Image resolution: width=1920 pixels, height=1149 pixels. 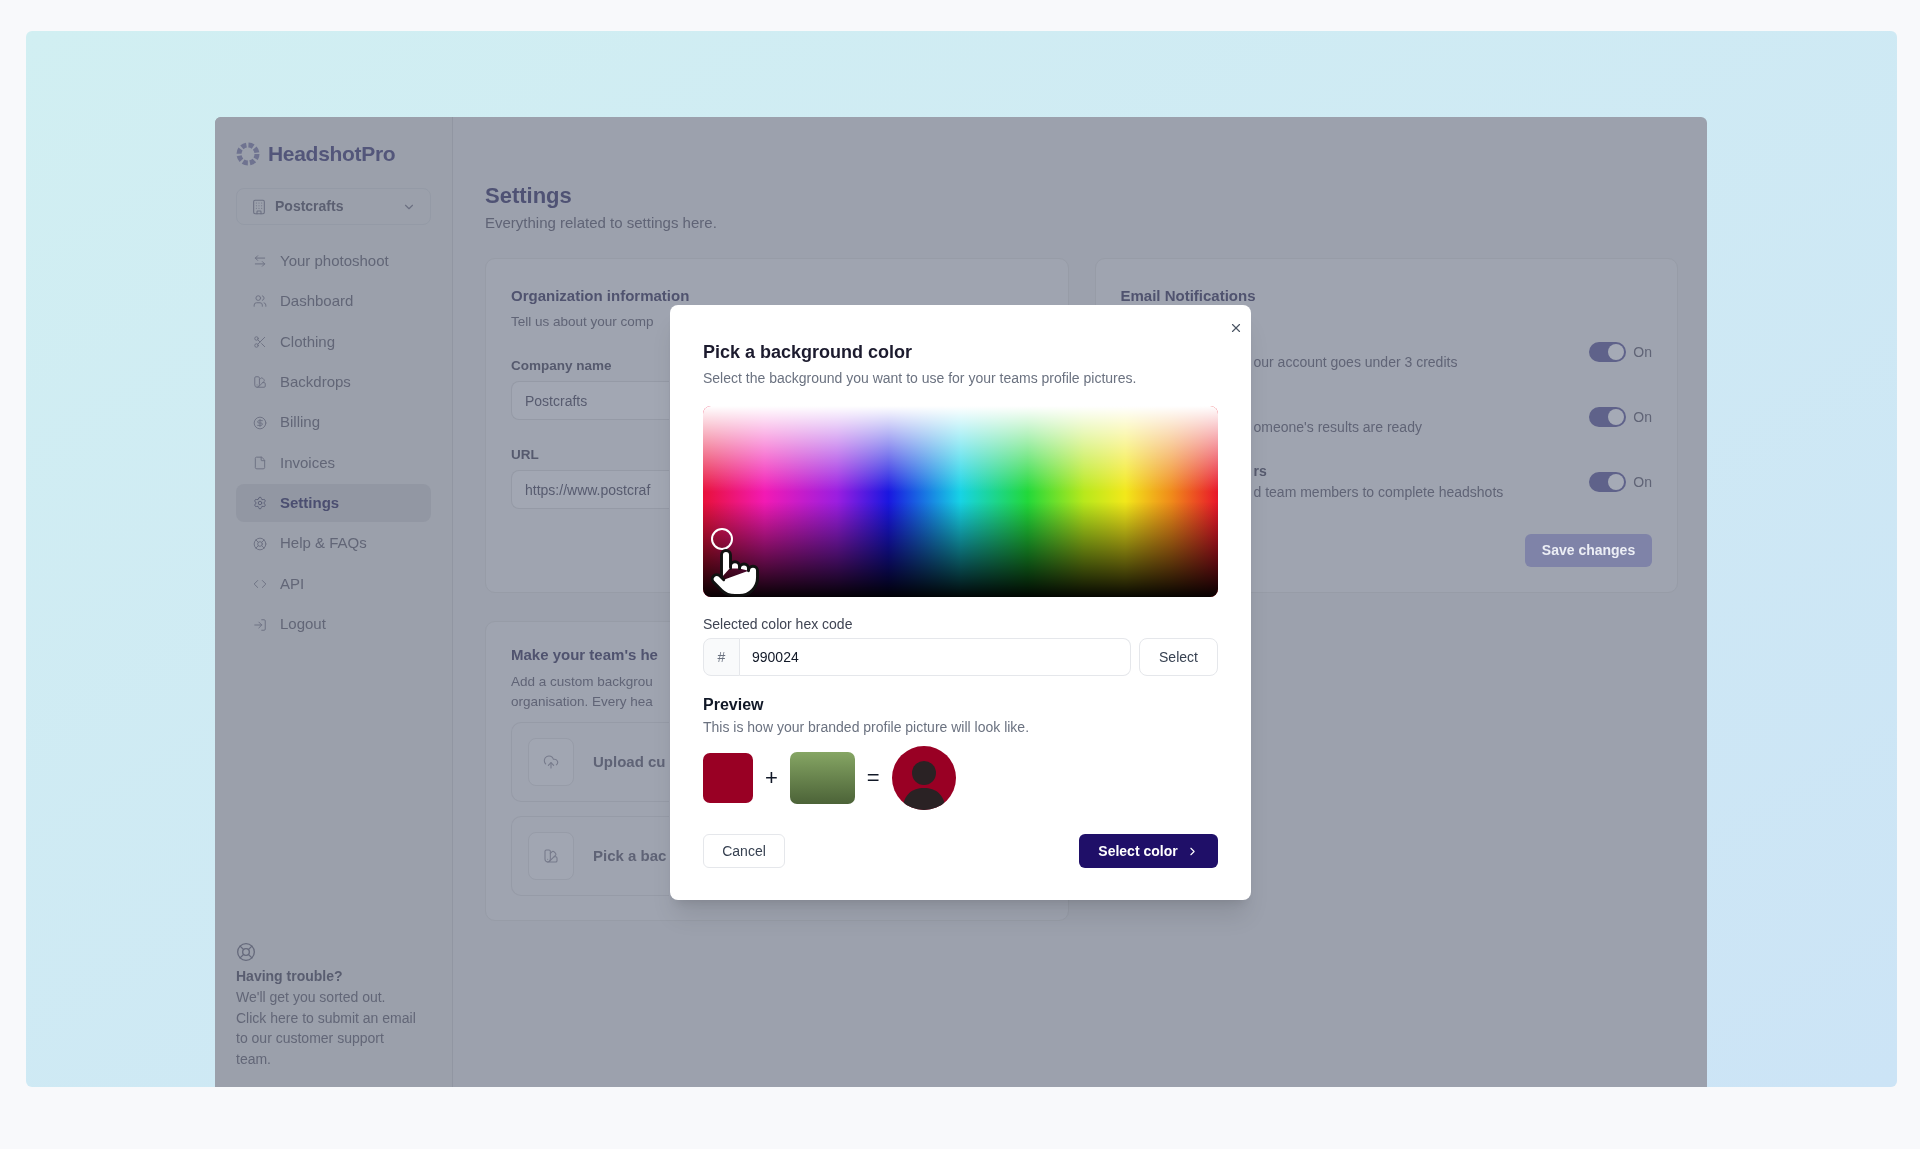 I want to click on color-picker-handle, so click(x=722, y=539).